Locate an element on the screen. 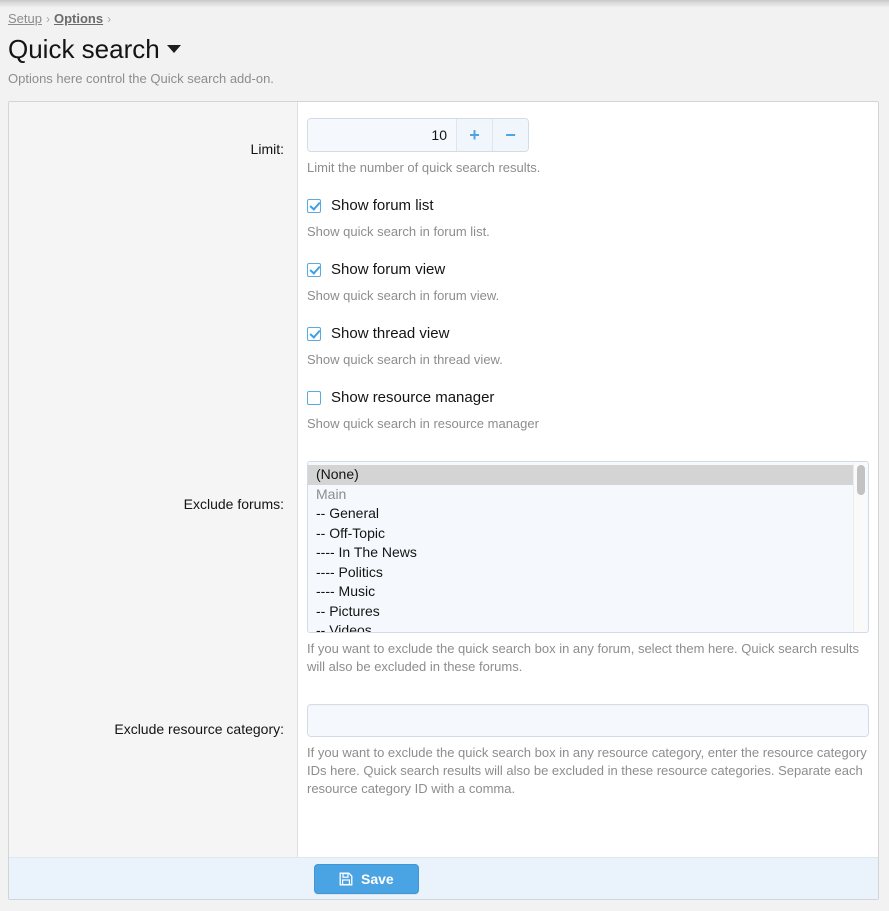 Image resolution: width=889 pixels, height=911 pixels. checkbox-show-thread-view: Show thread view is located at coordinates (592, 334).